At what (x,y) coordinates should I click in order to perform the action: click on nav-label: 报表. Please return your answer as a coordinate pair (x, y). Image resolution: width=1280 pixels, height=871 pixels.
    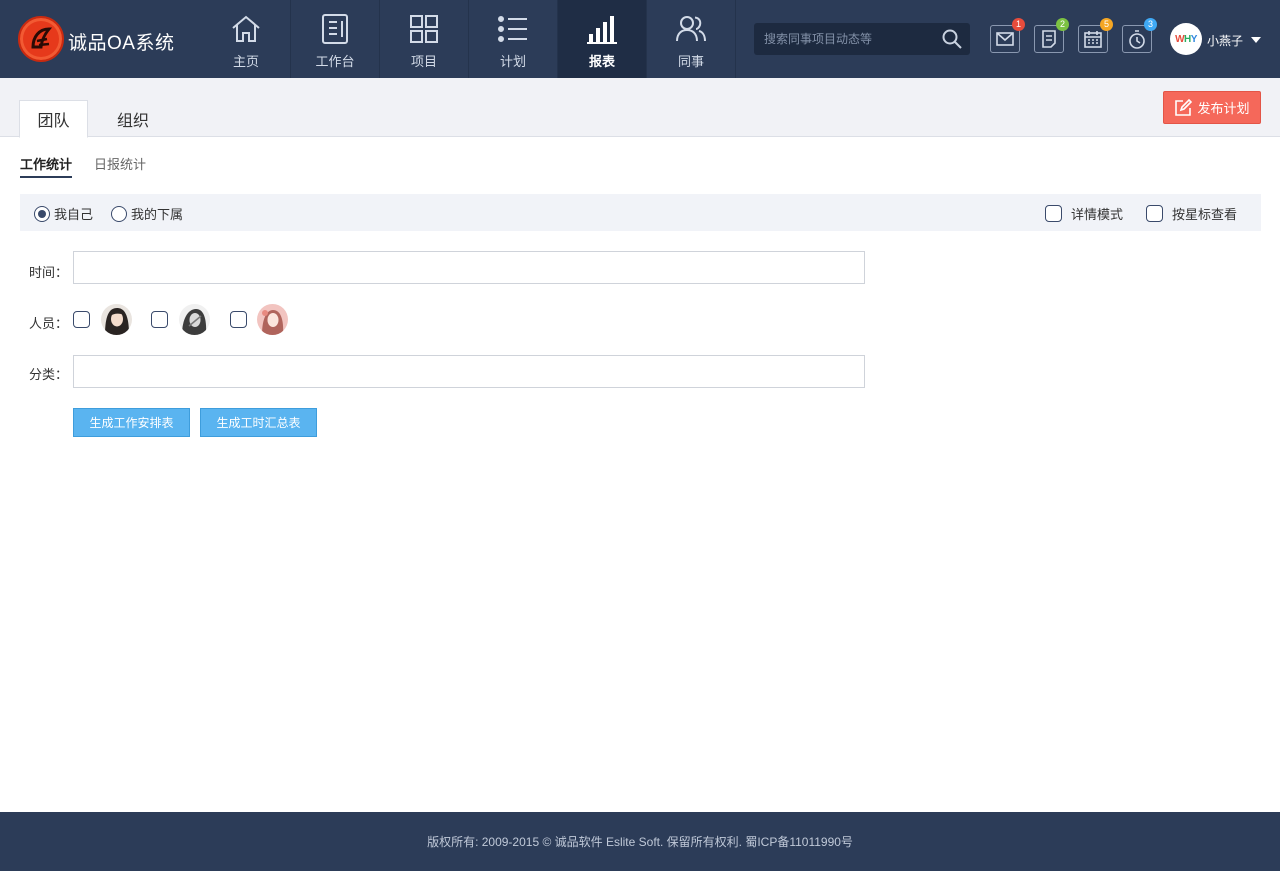
    Looking at the image, I should click on (601, 61).